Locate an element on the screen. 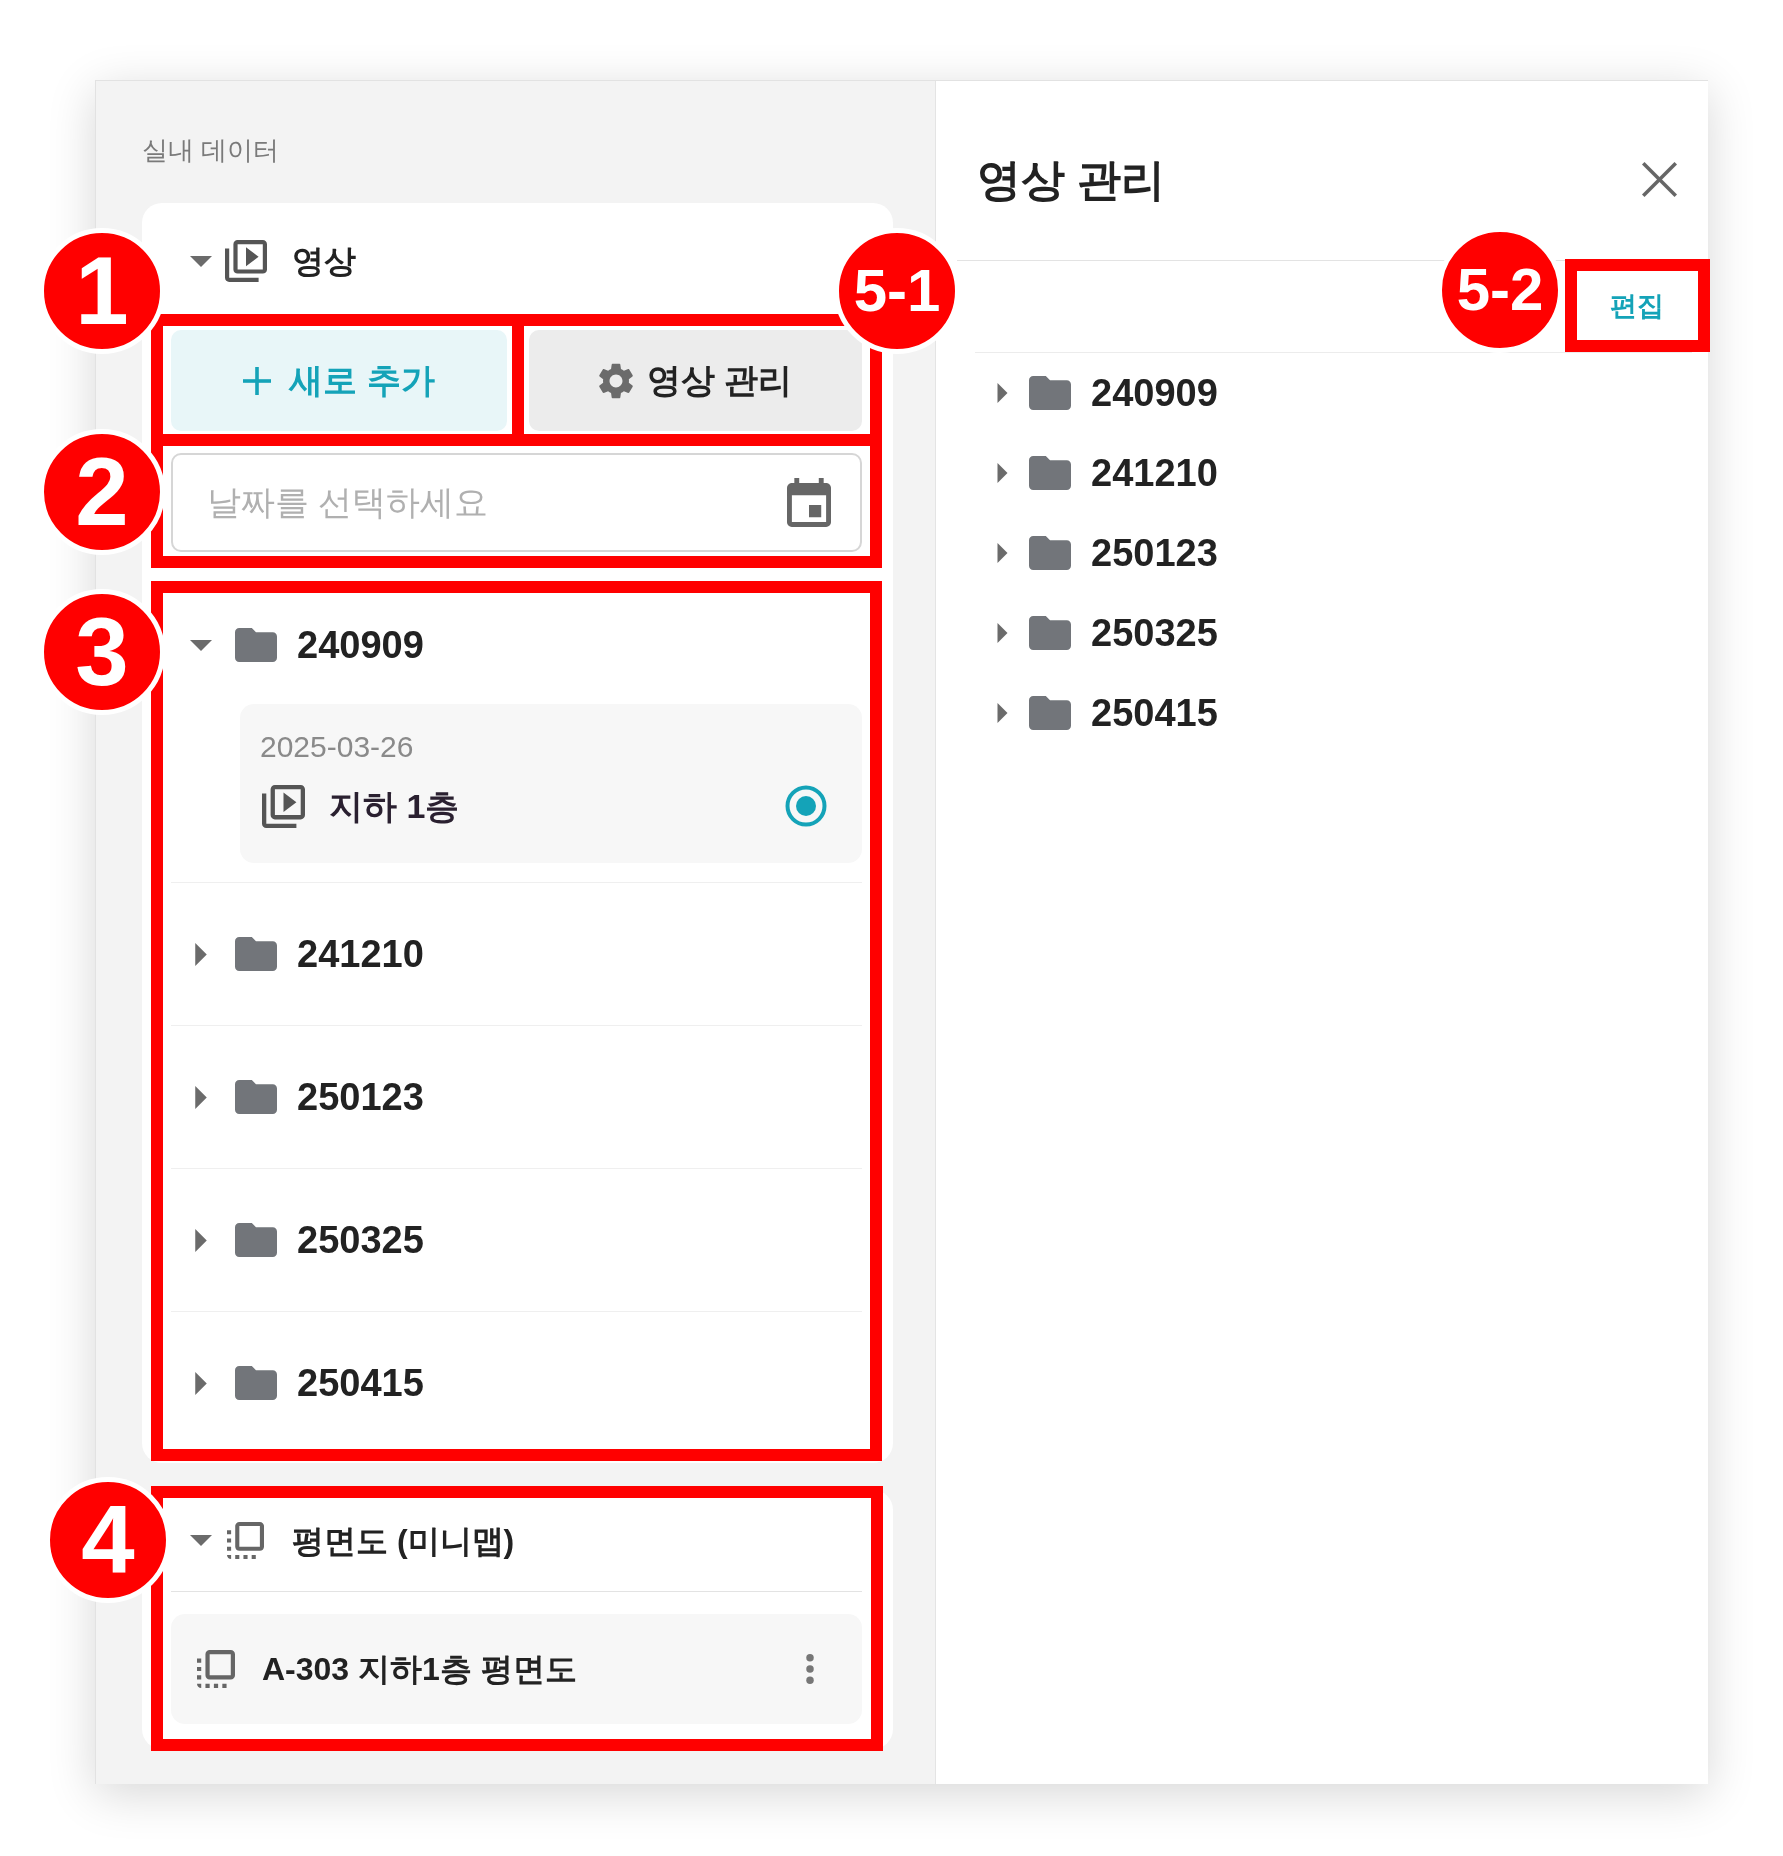 The image size is (1783, 1856). radio-button is located at coordinates (806, 806).